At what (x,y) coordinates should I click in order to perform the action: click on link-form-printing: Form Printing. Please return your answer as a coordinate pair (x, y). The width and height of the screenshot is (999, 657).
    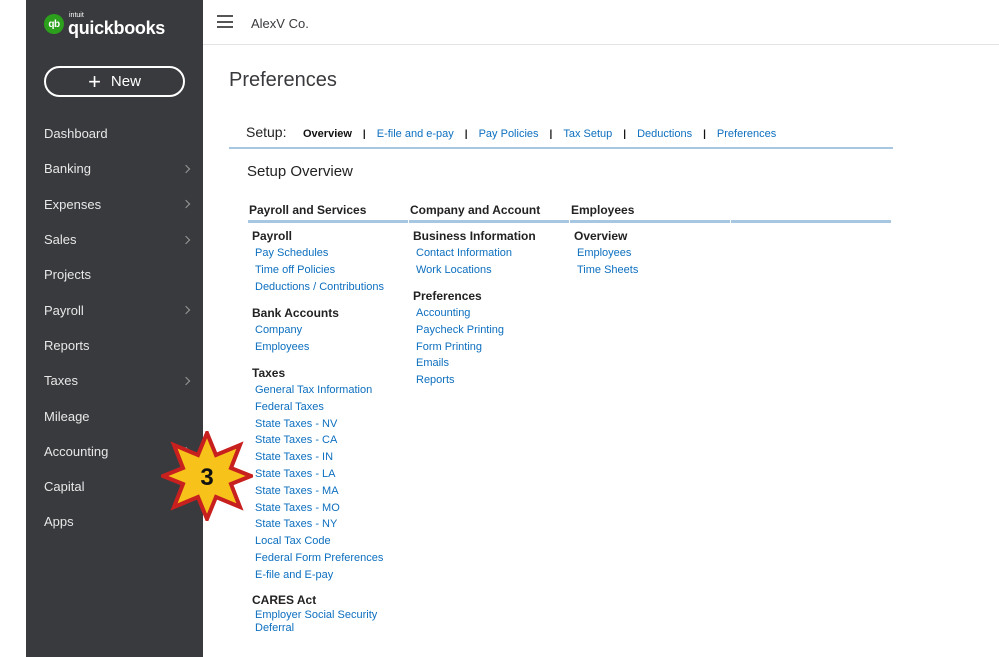
    Looking at the image, I should click on (458, 347).